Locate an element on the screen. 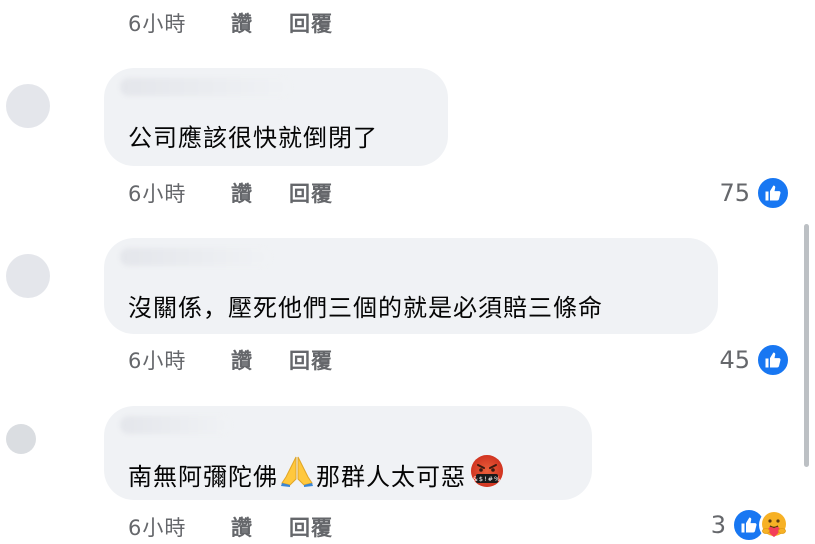 Image resolution: width=815 pixels, height=544 pixels. reaction-summary: 45 is located at coordinates (754, 360).